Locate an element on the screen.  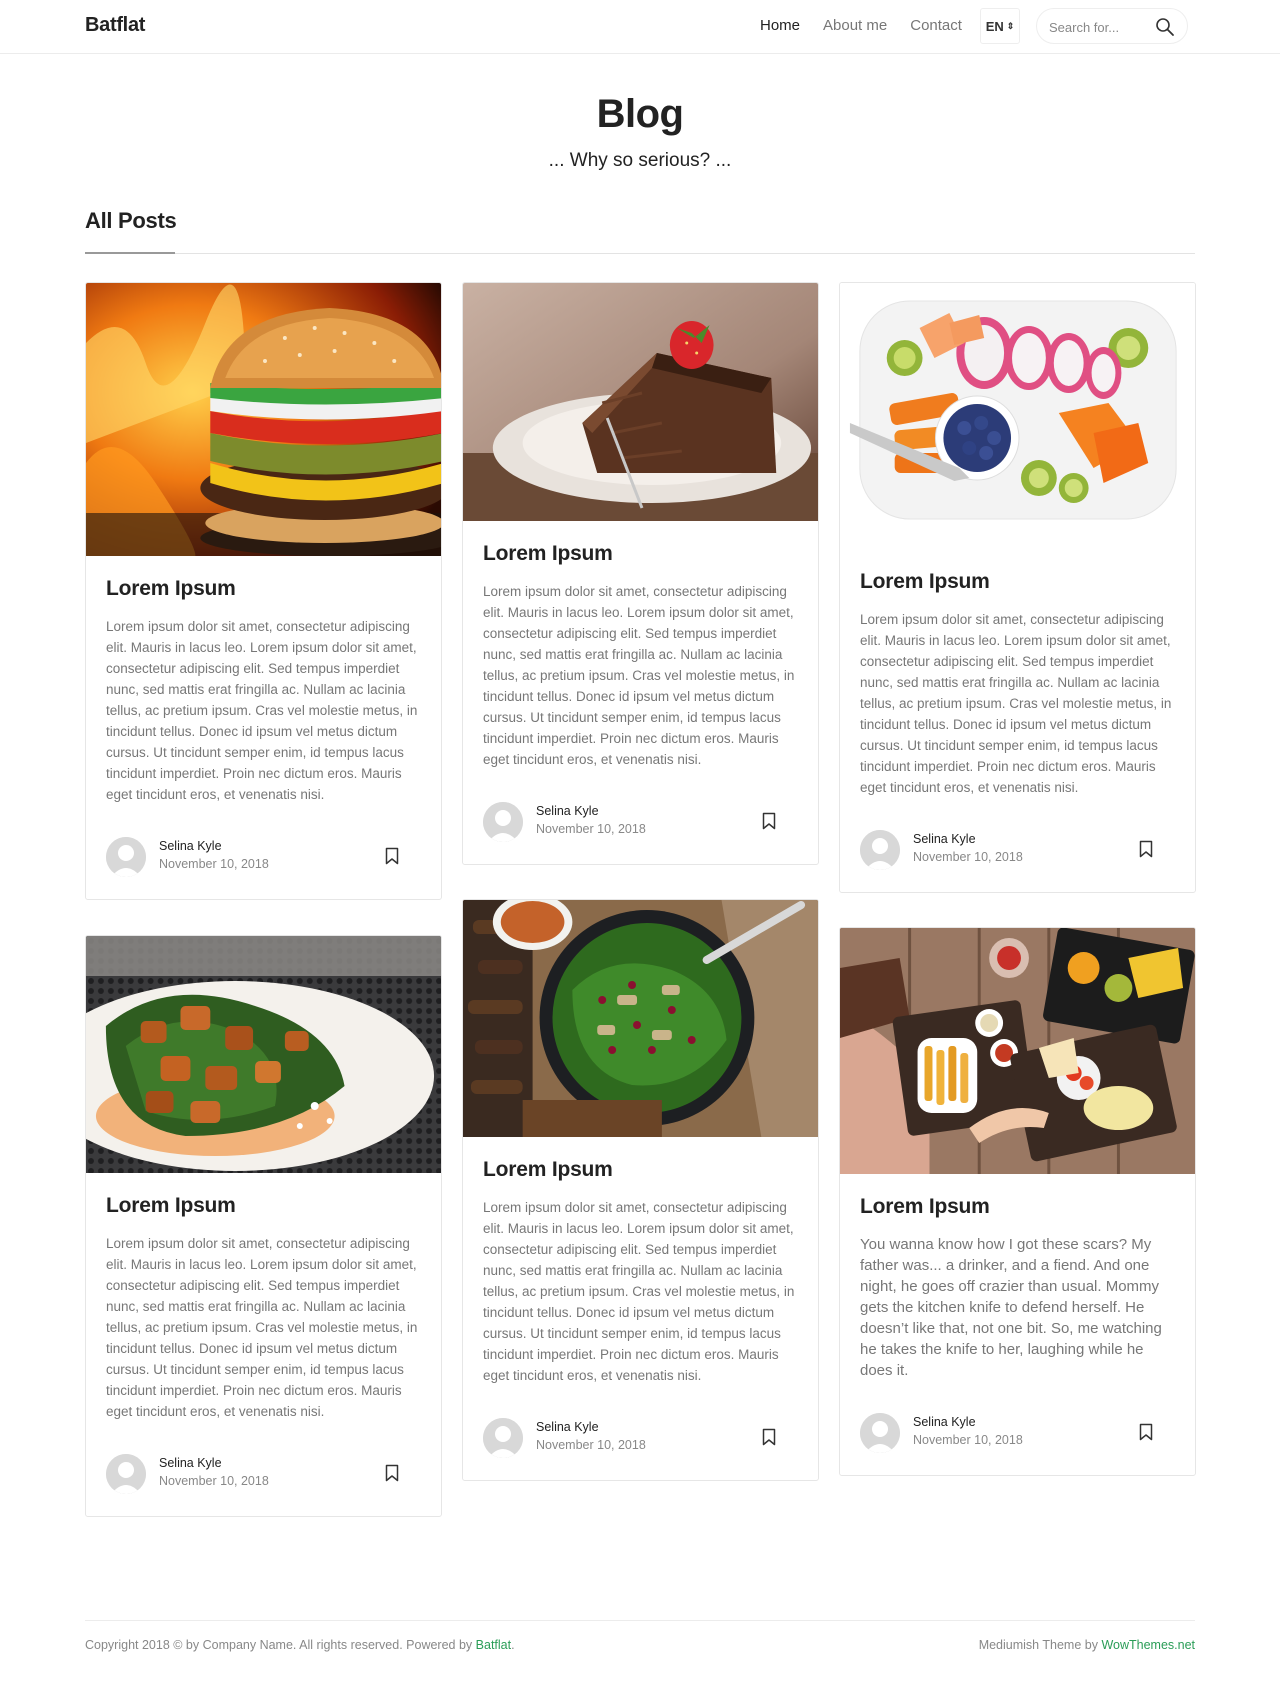
nav-links: Home About me Contact is located at coordinates (872, 25).